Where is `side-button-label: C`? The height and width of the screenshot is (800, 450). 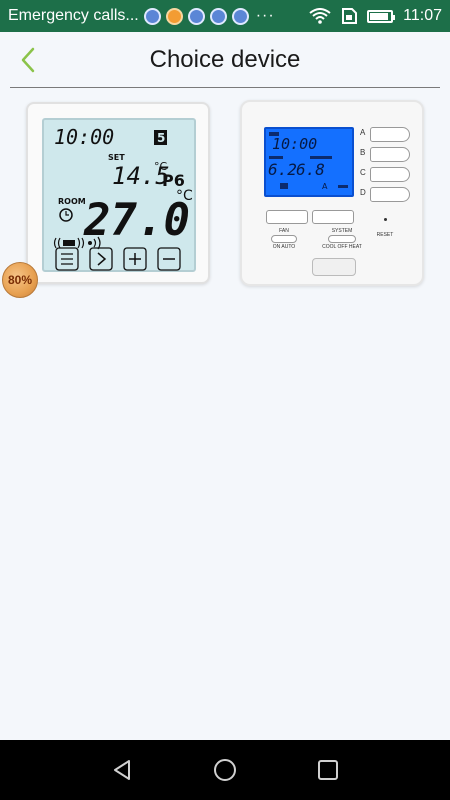
side-button-label: C is located at coordinates (363, 172).